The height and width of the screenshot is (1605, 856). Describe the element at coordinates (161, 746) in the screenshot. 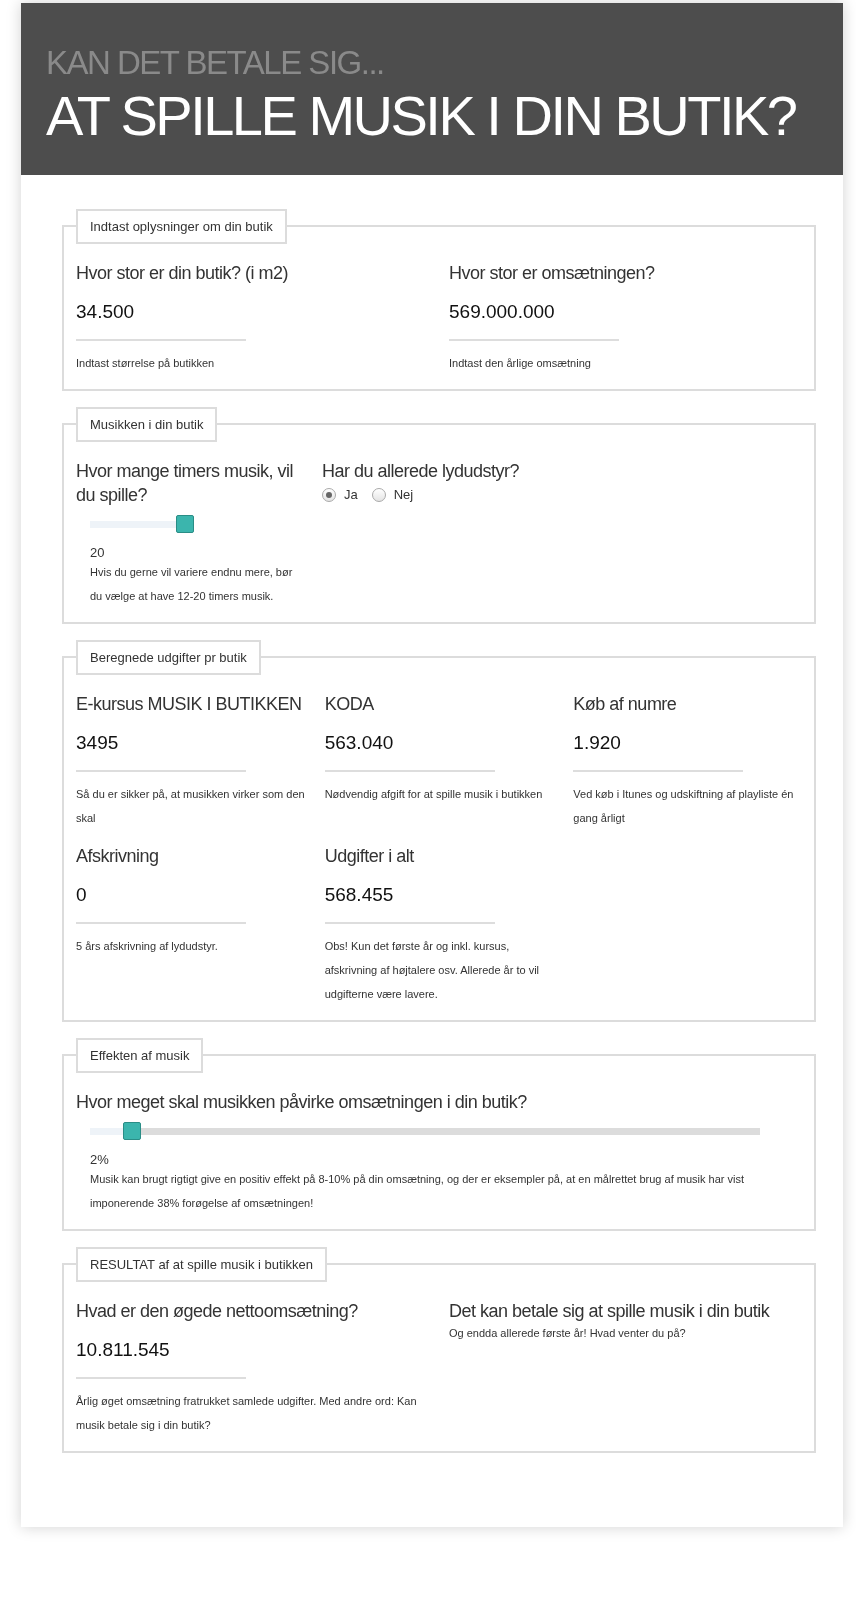

I see `input-field: 3495` at that location.